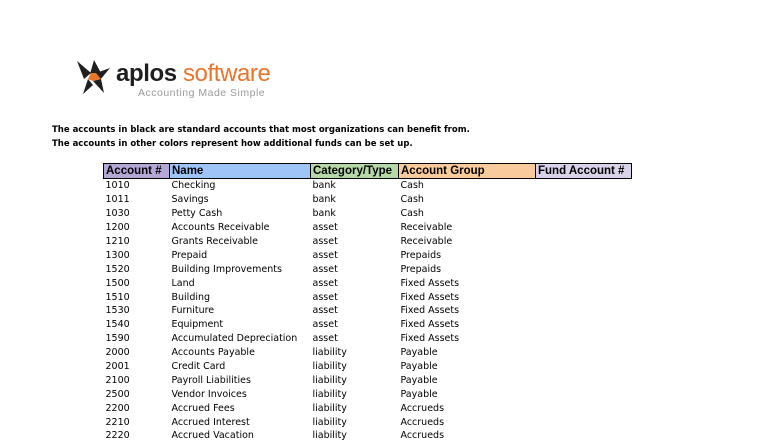 The image size is (784, 443). I want to click on logo-wordmark: aplos software, so click(193, 74).